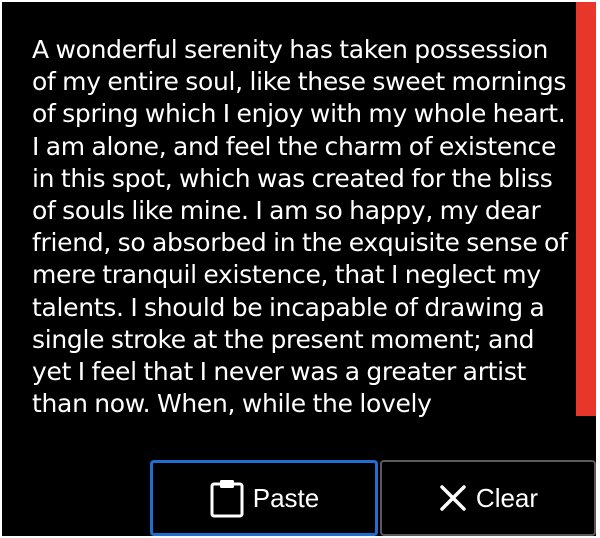  I want to click on clear-label: Clear, so click(507, 497).